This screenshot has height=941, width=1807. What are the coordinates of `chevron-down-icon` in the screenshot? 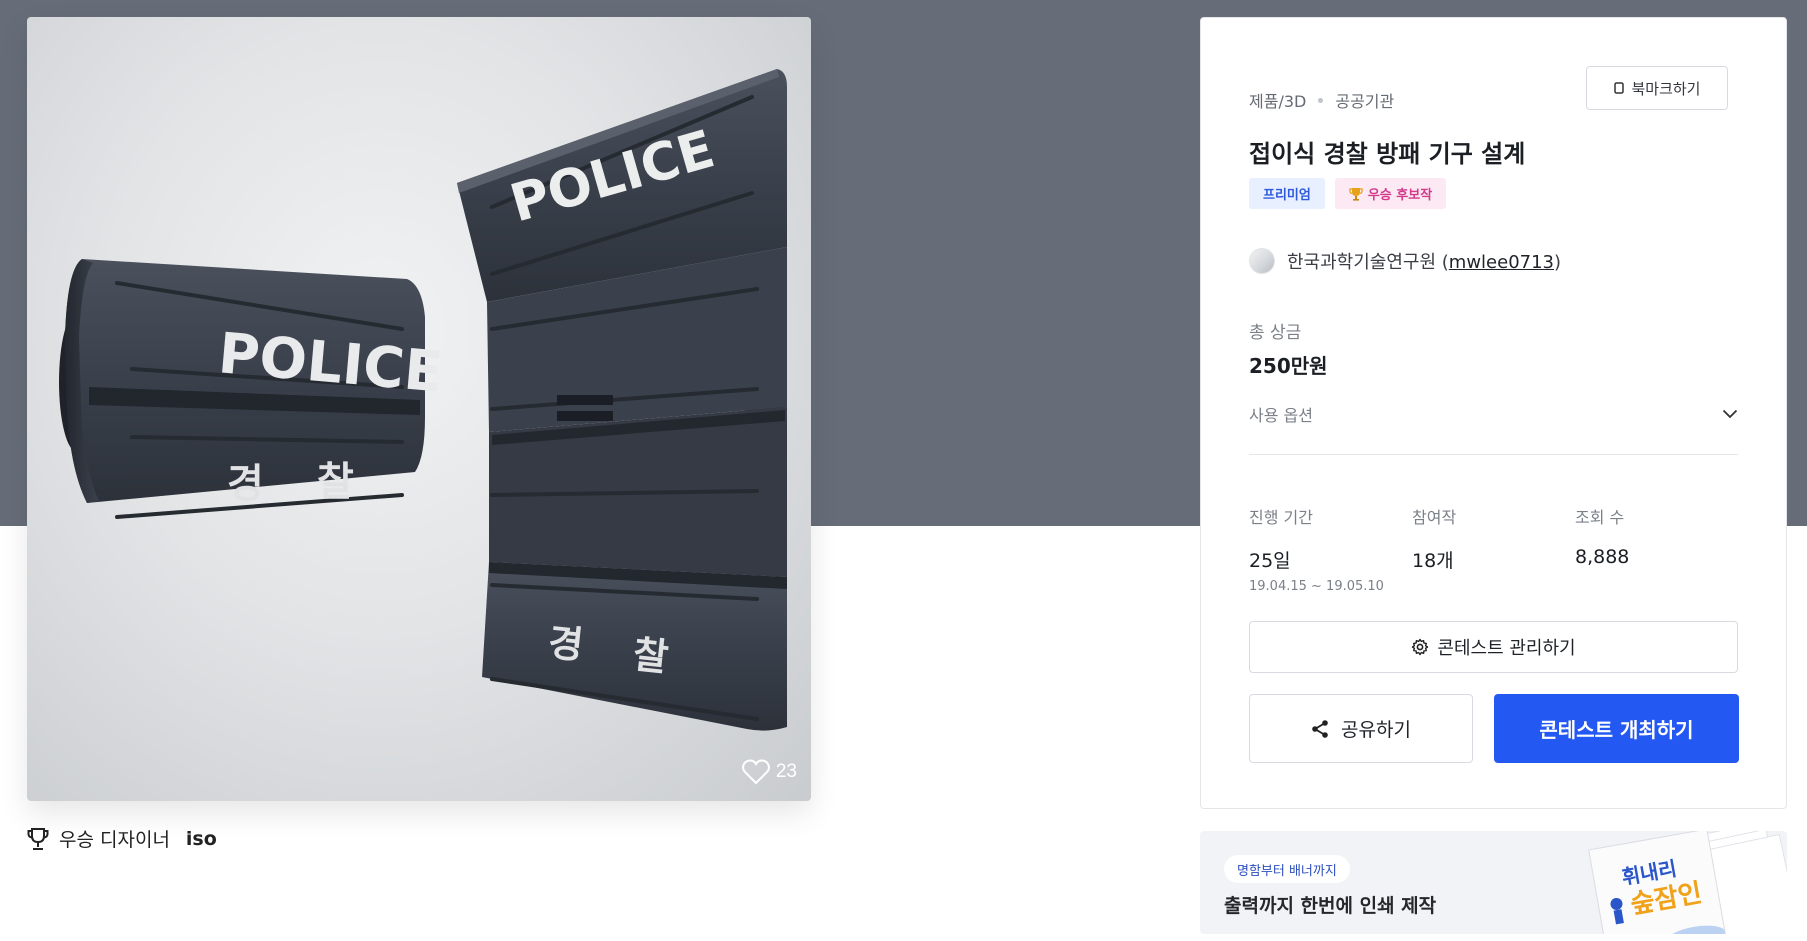 It's located at (1730, 414).